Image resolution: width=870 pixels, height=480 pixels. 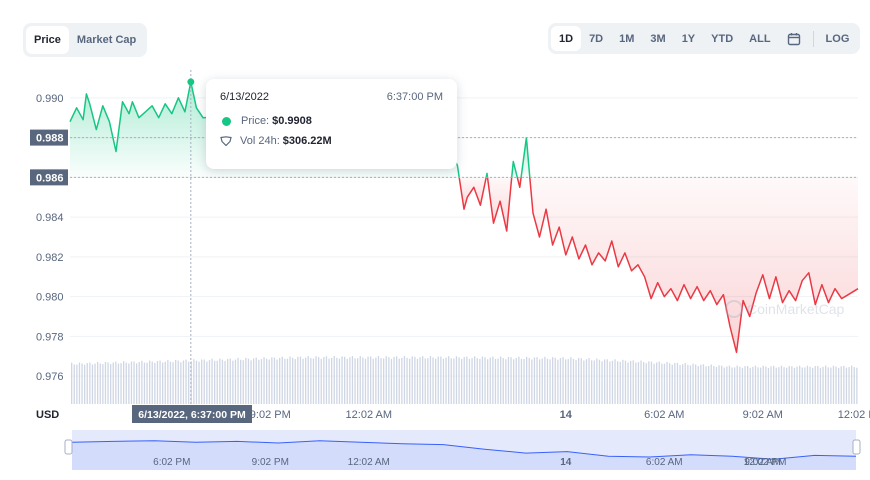 I want to click on navigator-tick-label: 9:02 PM, so click(x=270, y=462).